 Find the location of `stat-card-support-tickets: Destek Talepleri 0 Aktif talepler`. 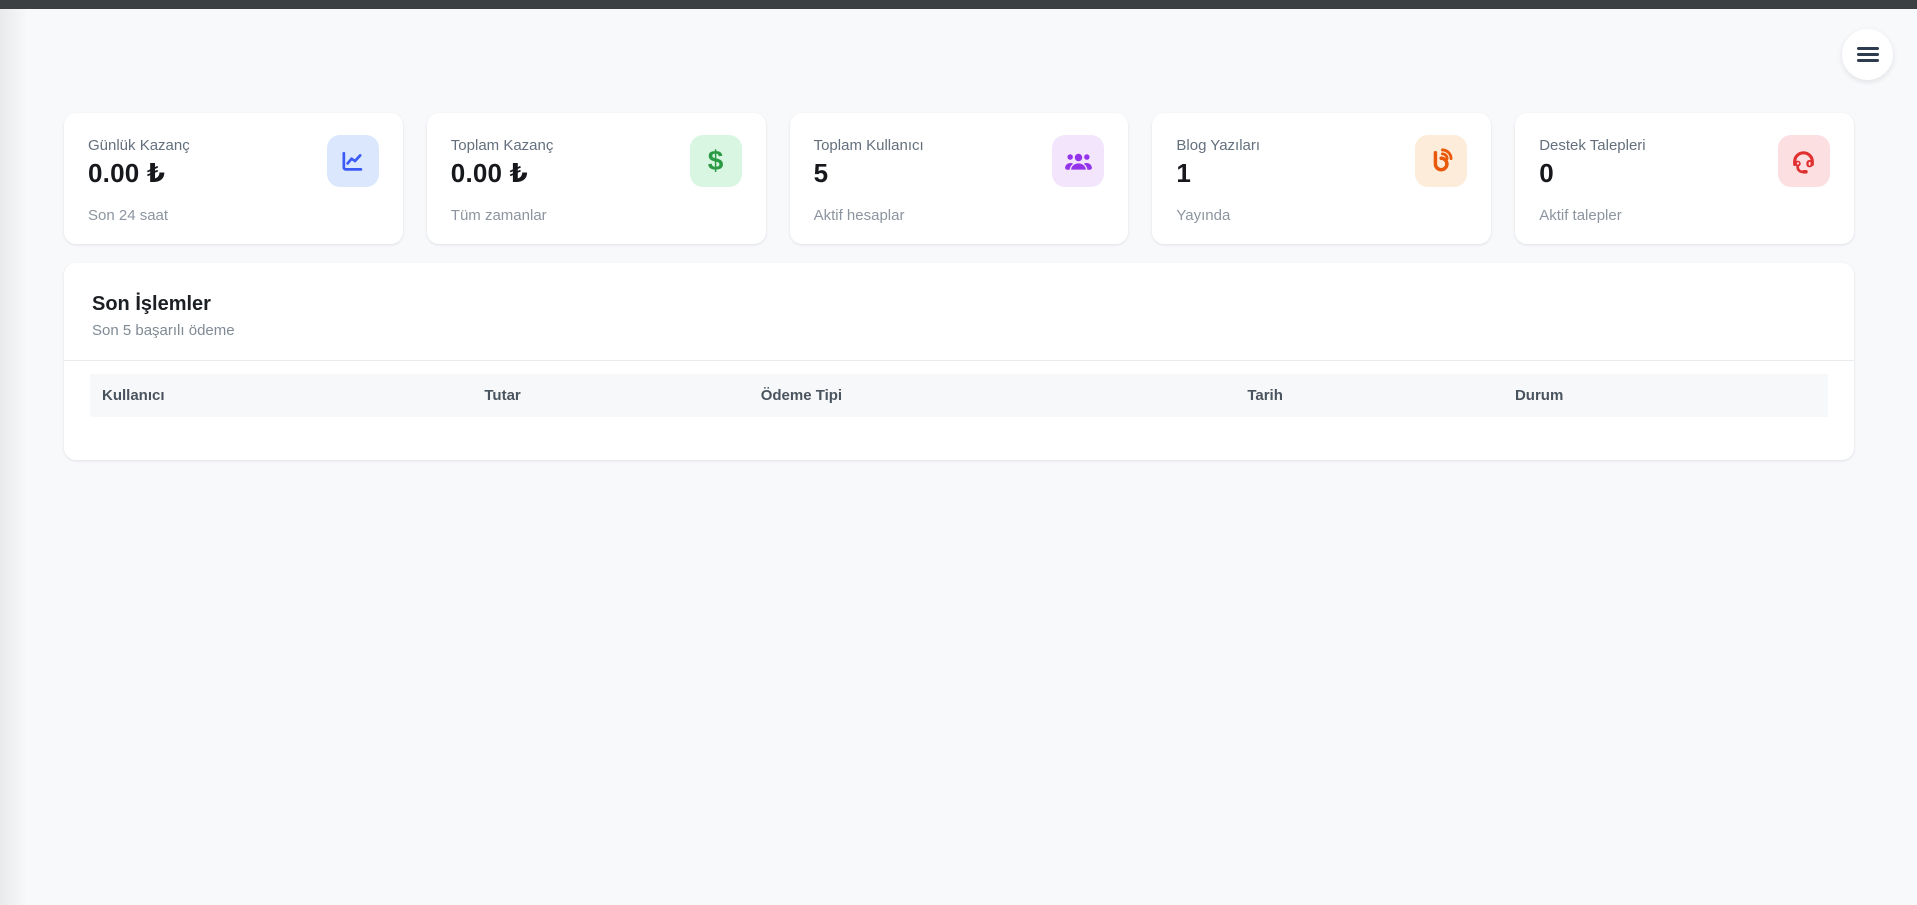

stat-card-support-tickets: Destek Talepleri 0 Aktif talepler is located at coordinates (1684, 178).